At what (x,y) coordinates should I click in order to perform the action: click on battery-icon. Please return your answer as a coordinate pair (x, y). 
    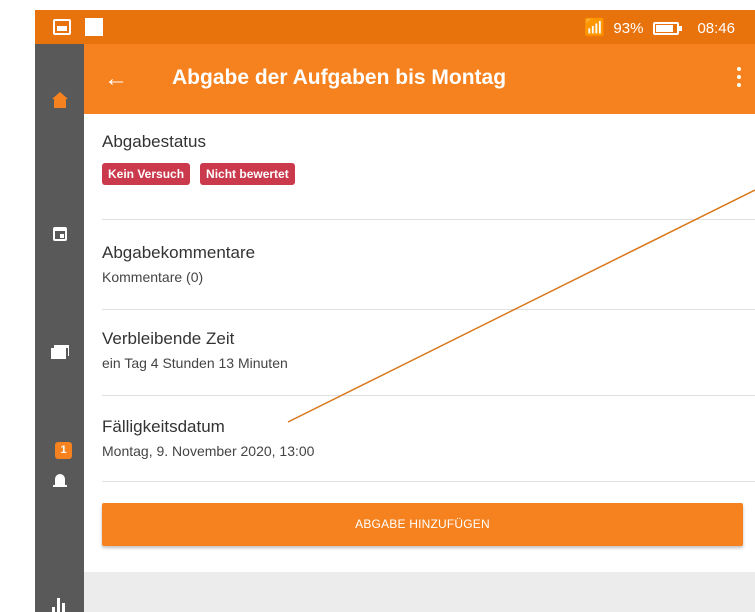
    Looking at the image, I should click on (668, 28).